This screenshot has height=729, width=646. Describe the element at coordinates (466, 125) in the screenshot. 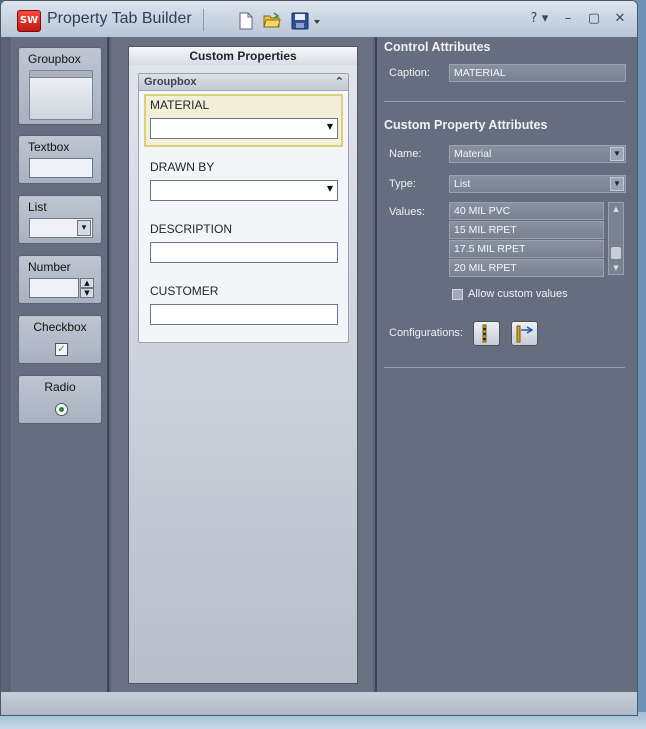

I see `custom-property-attributes-title: Custom Property Attributes` at that location.